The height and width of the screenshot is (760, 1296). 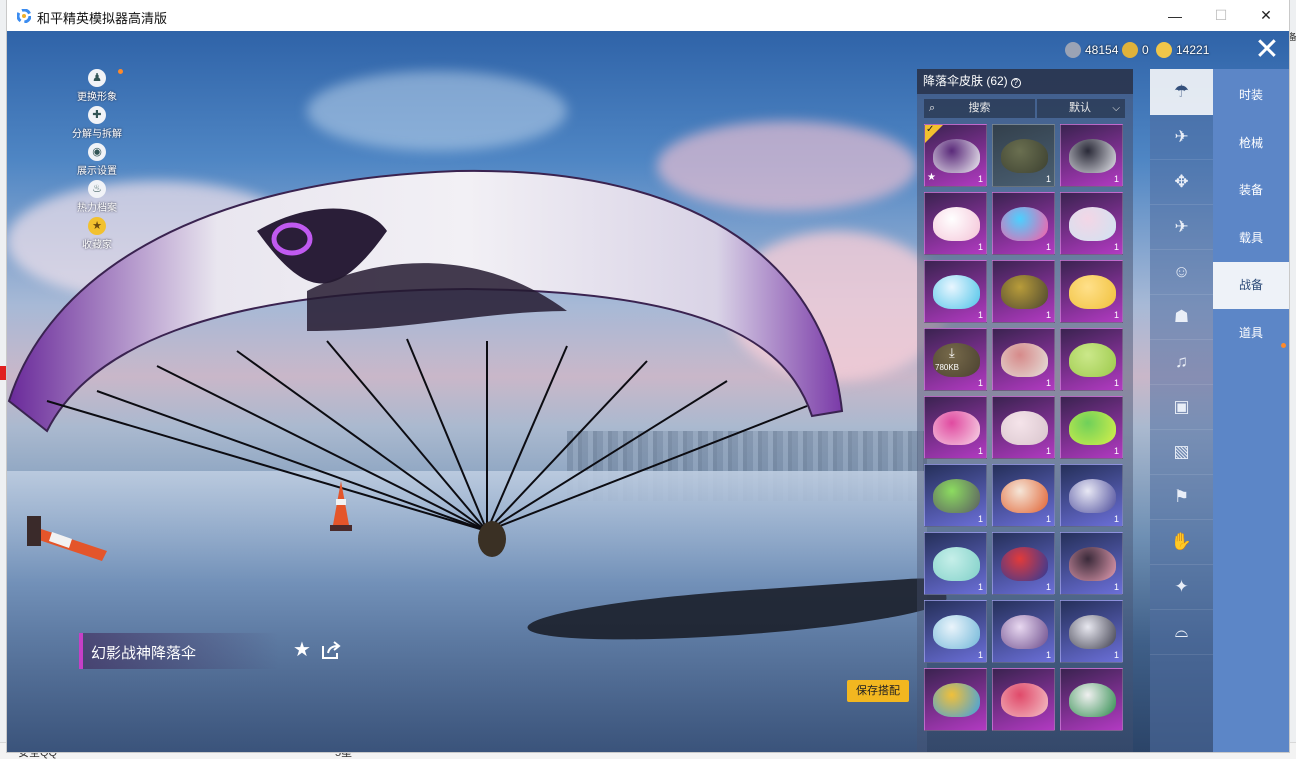 I want to click on tab-4: 战备, so click(x=1251, y=285).